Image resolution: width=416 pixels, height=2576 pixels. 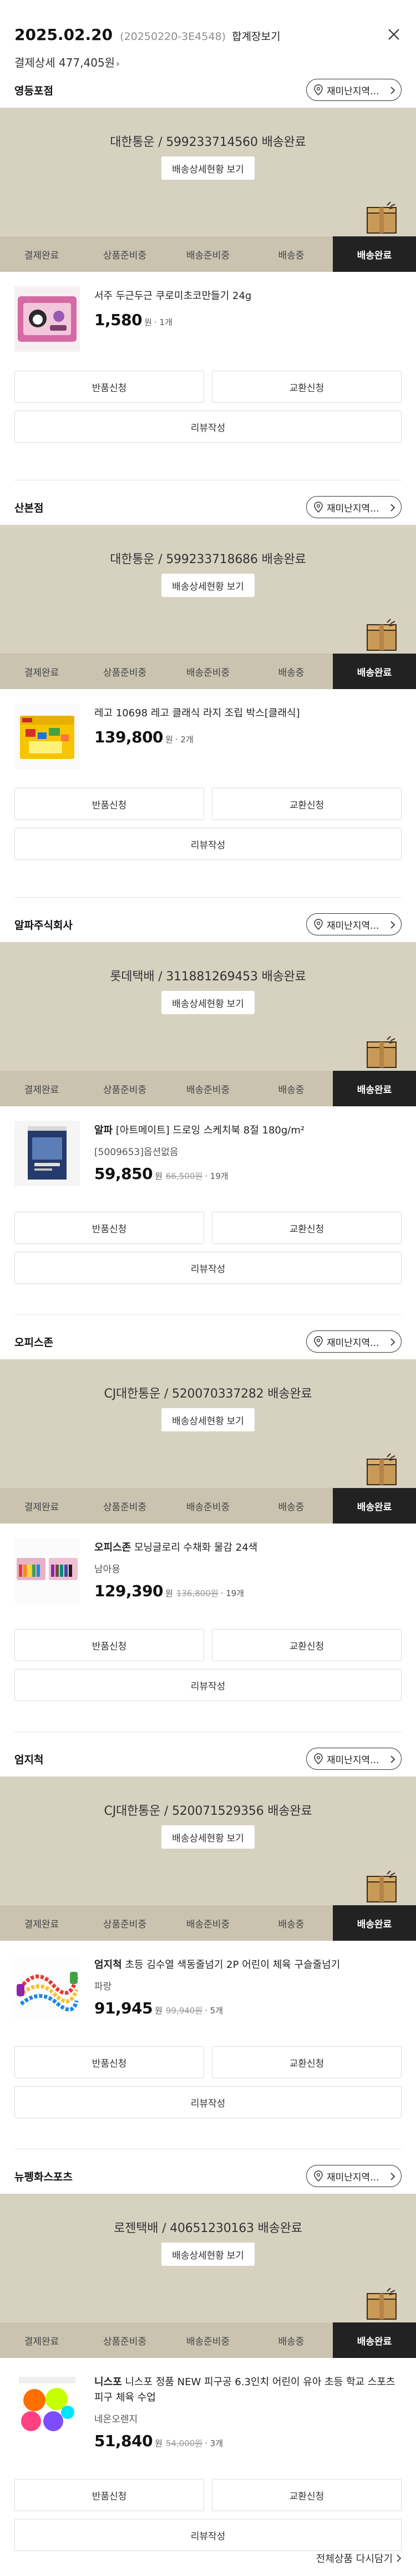 What do you see at coordinates (173, 37) in the screenshot?
I see `order-id: (20250220-3E4548)` at bounding box center [173, 37].